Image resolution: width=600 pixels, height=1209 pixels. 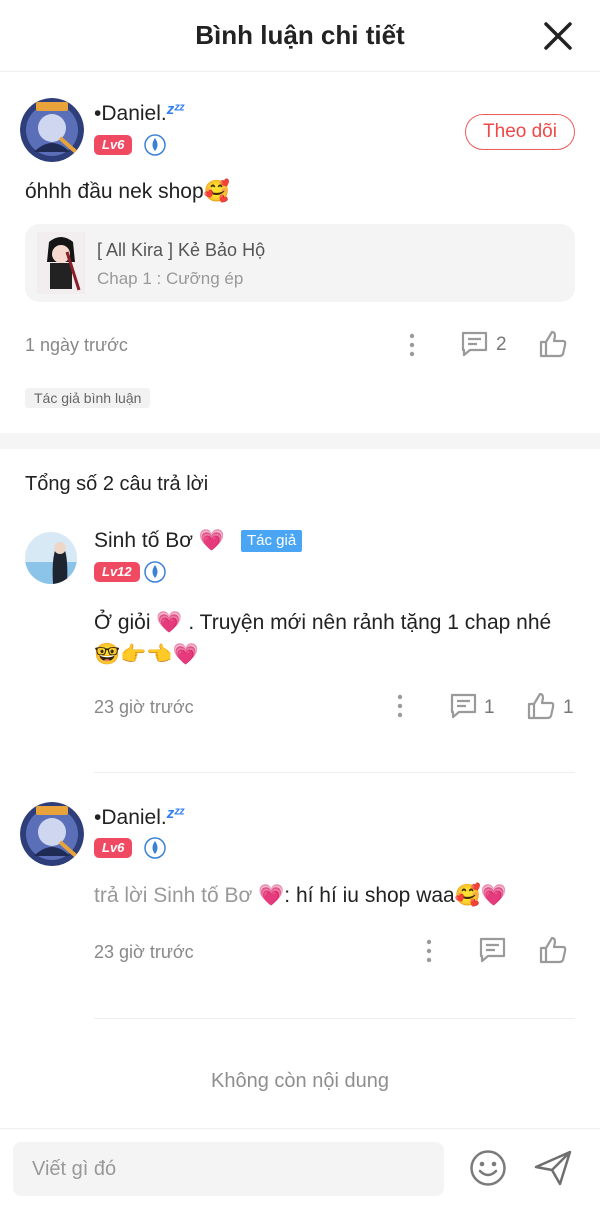 I want to click on comment-input-bar, so click(x=300, y=1168).